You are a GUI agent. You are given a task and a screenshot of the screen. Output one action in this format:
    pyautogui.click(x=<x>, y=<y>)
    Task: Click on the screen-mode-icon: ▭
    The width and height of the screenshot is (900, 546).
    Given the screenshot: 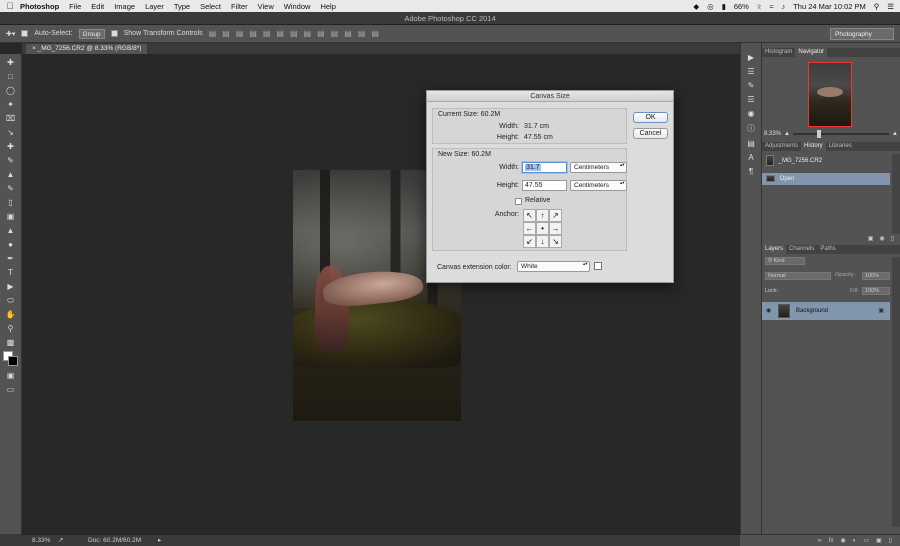 What is the action you would take?
    pyautogui.click(x=11, y=389)
    